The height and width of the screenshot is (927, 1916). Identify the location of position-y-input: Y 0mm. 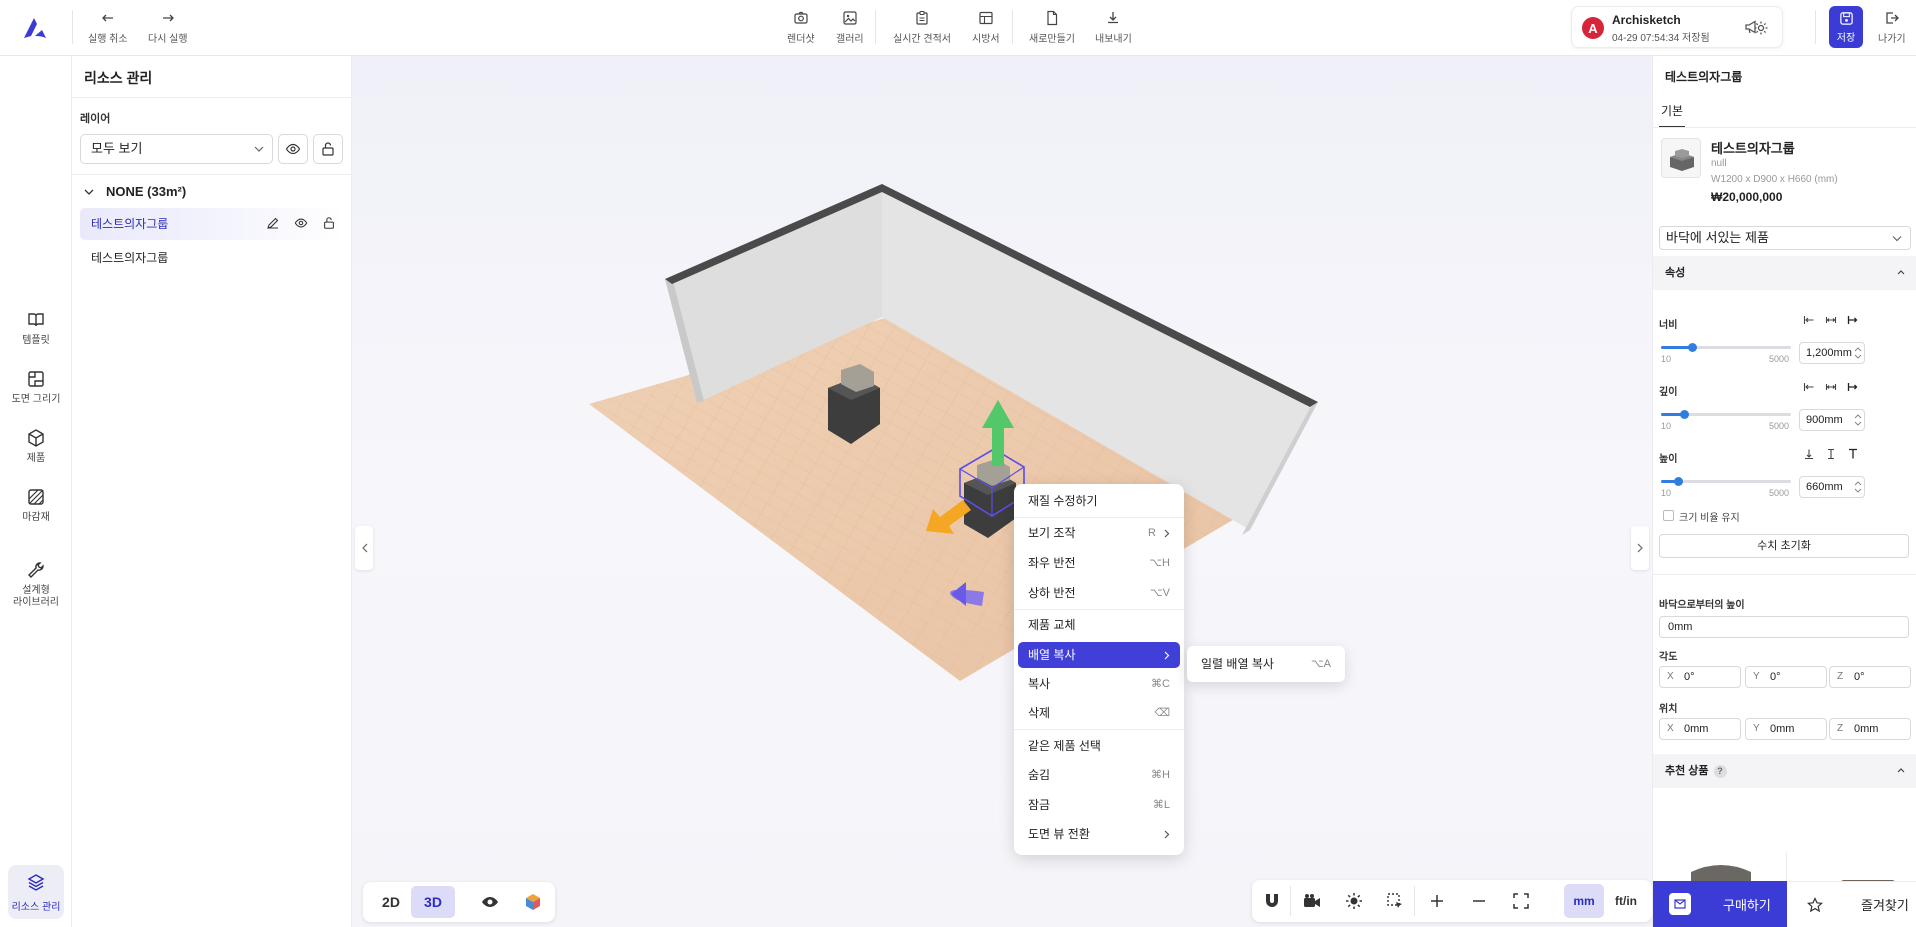
(1786, 729).